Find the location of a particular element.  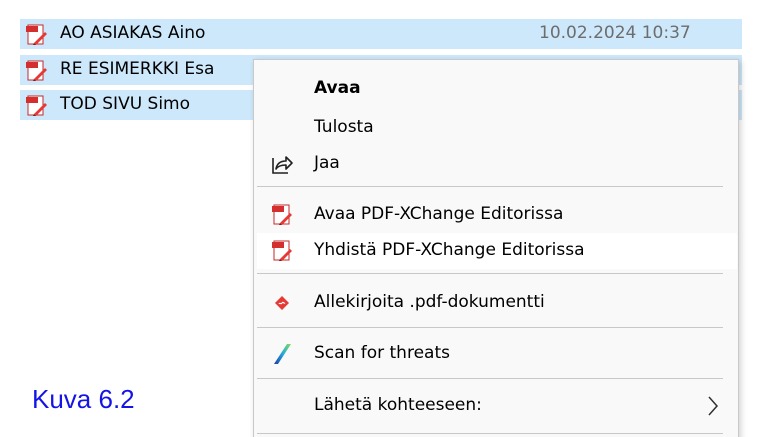

menu-item-send-to: Lähetä kohteeseen: is located at coordinates (496, 406).